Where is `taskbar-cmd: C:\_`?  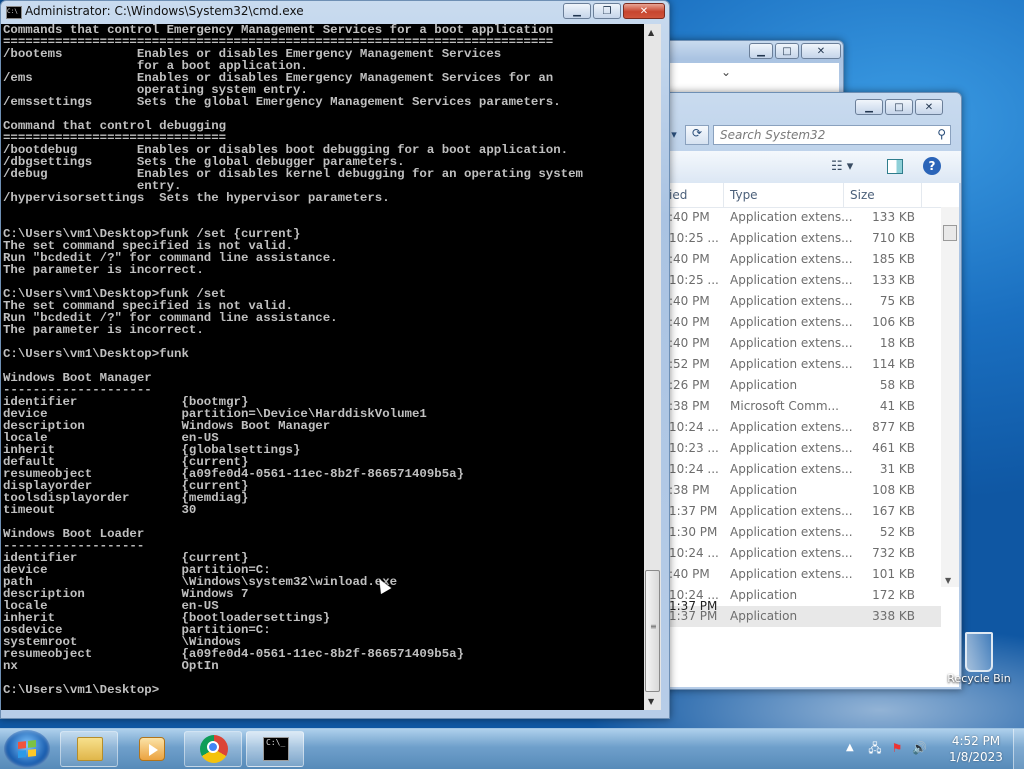
taskbar-cmd: C:\_ is located at coordinates (275, 749).